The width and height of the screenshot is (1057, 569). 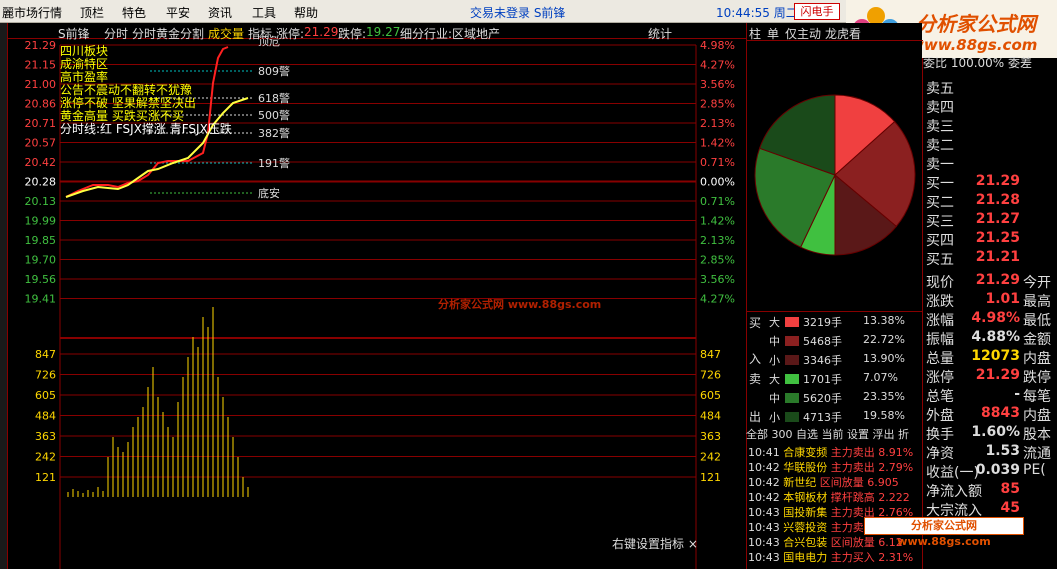 I want to click on ticker-value: 2.222, so click(x=894, y=497).